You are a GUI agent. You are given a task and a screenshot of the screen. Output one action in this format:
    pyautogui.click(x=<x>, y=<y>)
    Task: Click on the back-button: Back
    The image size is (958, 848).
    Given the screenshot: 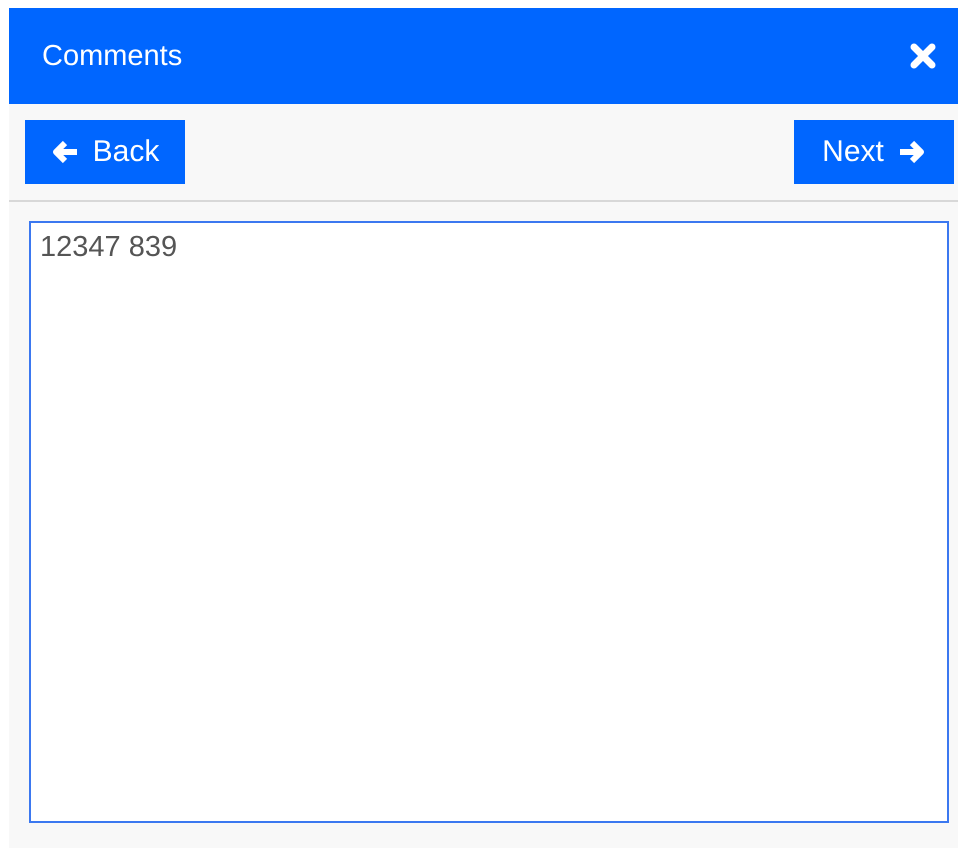 What is the action you would take?
    pyautogui.click(x=105, y=152)
    